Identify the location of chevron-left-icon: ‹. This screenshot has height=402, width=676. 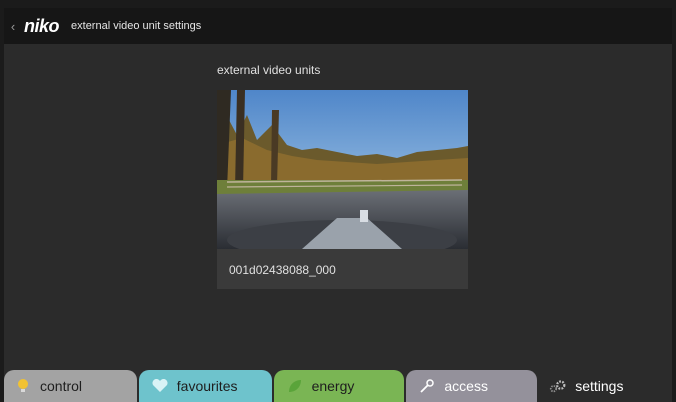
(13, 26).